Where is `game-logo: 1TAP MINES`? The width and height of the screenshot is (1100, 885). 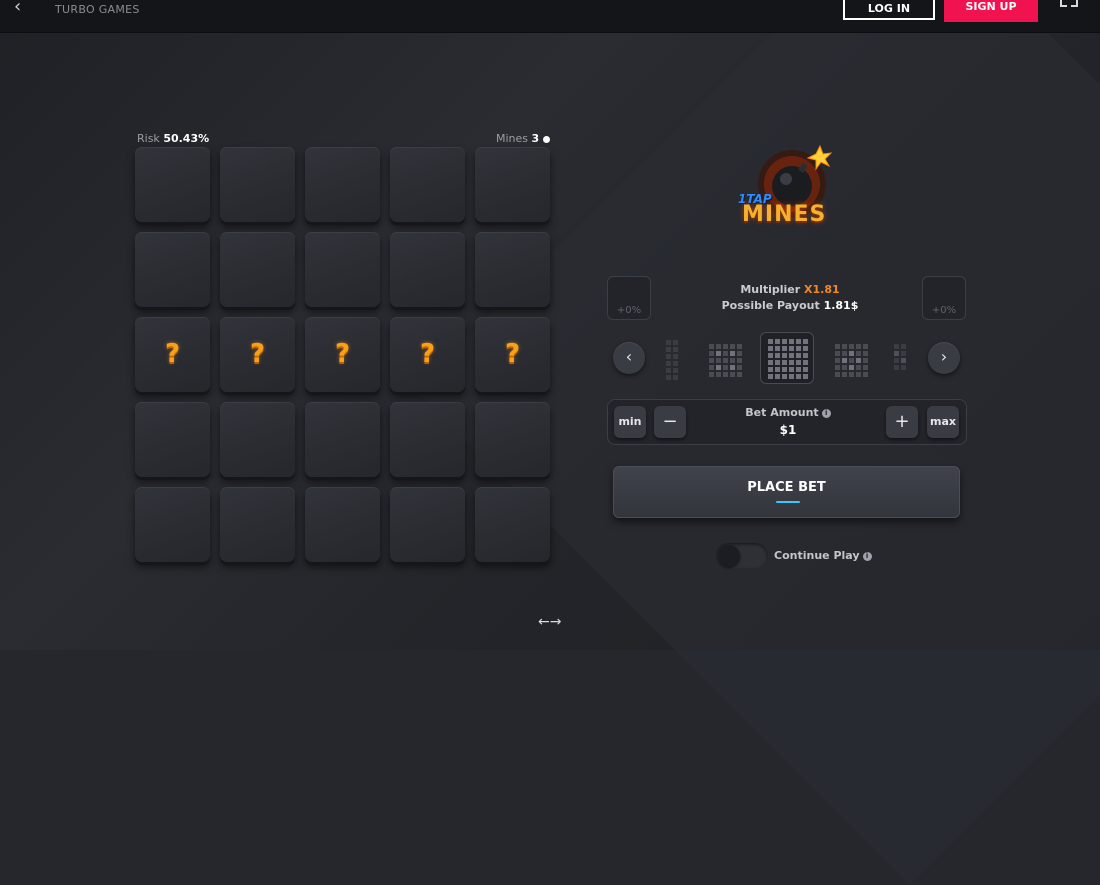
game-logo: 1TAP MINES is located at coordinates (785, 191).